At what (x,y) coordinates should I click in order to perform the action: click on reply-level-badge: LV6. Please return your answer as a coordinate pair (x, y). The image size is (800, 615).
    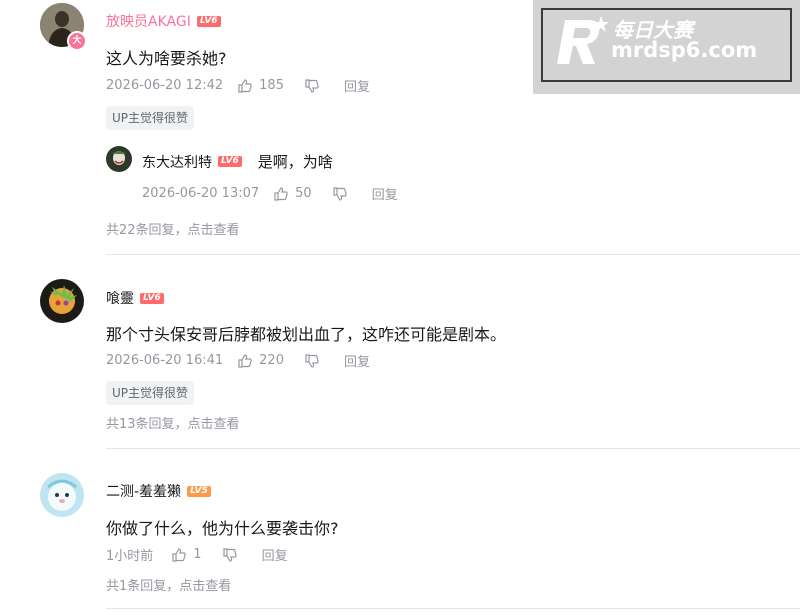
    Looking at the image, I should click on (230, 161).